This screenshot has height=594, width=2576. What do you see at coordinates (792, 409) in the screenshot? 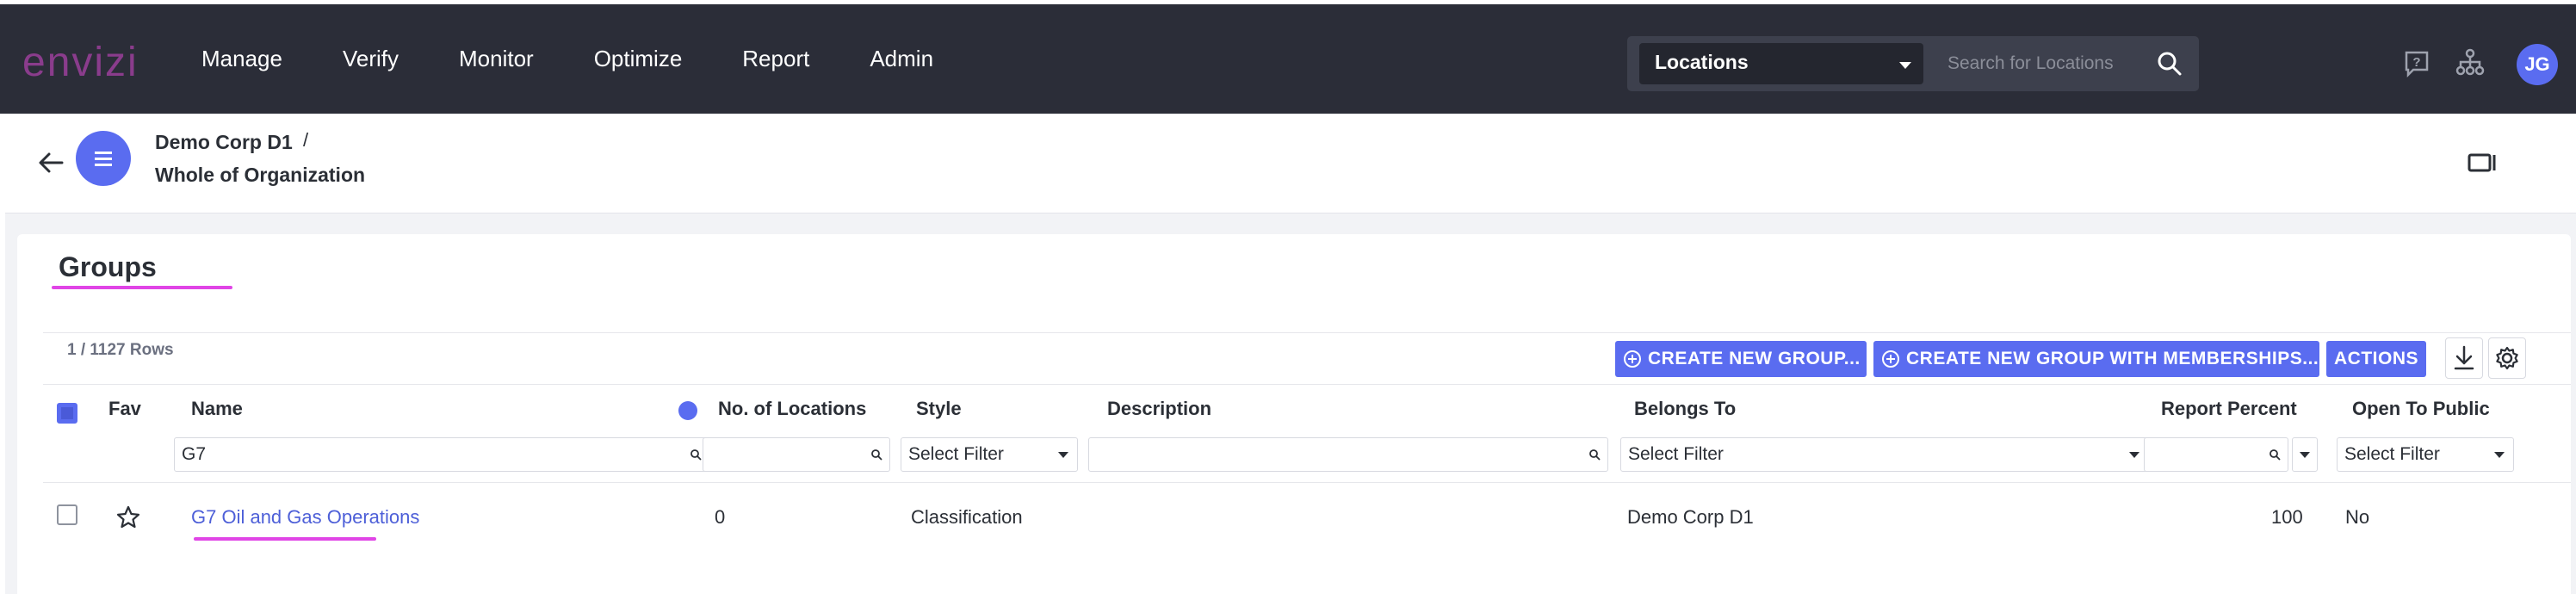
I see `column-header-num-locations: No. of Locations` at bounding box center [792, 409].